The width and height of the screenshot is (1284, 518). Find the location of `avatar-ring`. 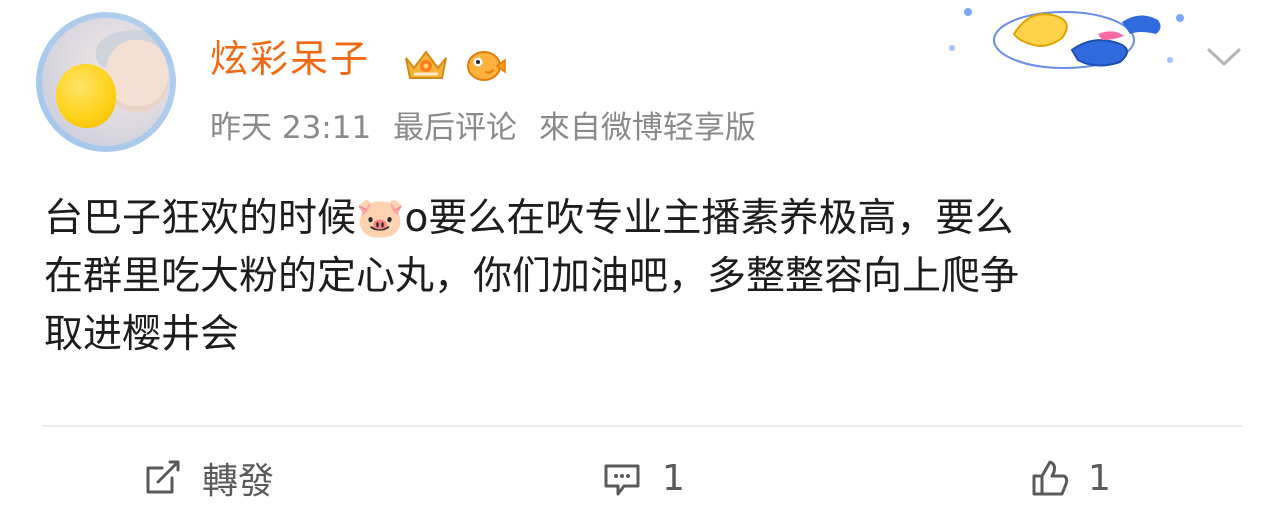

avatar-ring is located at coordinates (106, 82).